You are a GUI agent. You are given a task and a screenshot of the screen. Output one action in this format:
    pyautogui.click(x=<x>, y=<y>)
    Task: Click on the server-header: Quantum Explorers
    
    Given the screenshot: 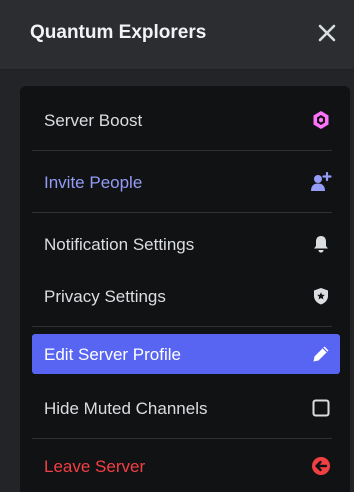 What is the action you would take?
    pyautogui.click(x=177, y=35)
    